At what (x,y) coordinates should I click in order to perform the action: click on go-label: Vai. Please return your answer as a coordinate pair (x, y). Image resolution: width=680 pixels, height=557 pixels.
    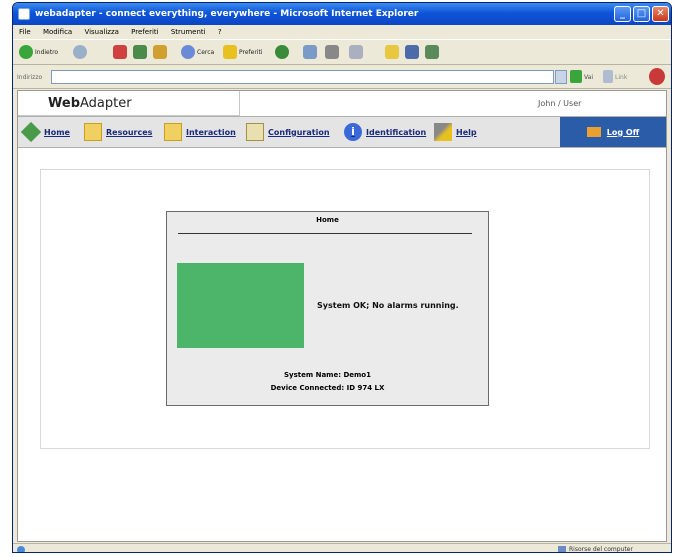
    Looking at the image, I should click on (588, 77).